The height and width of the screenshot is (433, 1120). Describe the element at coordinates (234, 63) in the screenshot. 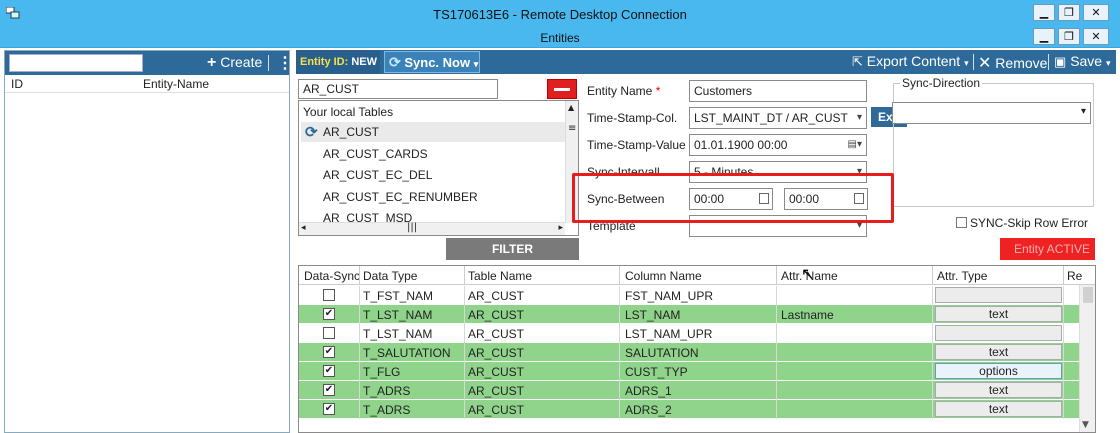

I see `create-button: + Create` at that location.